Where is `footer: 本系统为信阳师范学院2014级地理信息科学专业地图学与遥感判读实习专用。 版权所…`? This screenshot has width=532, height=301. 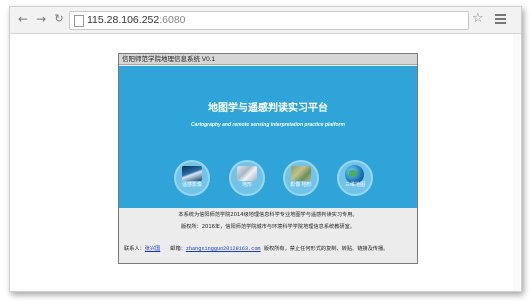 footer: 本系统为信阳师范学院2014级地理信息科学专业地图学与遥感判读实习专用。 版权所… is located at coordinates (268, 236).